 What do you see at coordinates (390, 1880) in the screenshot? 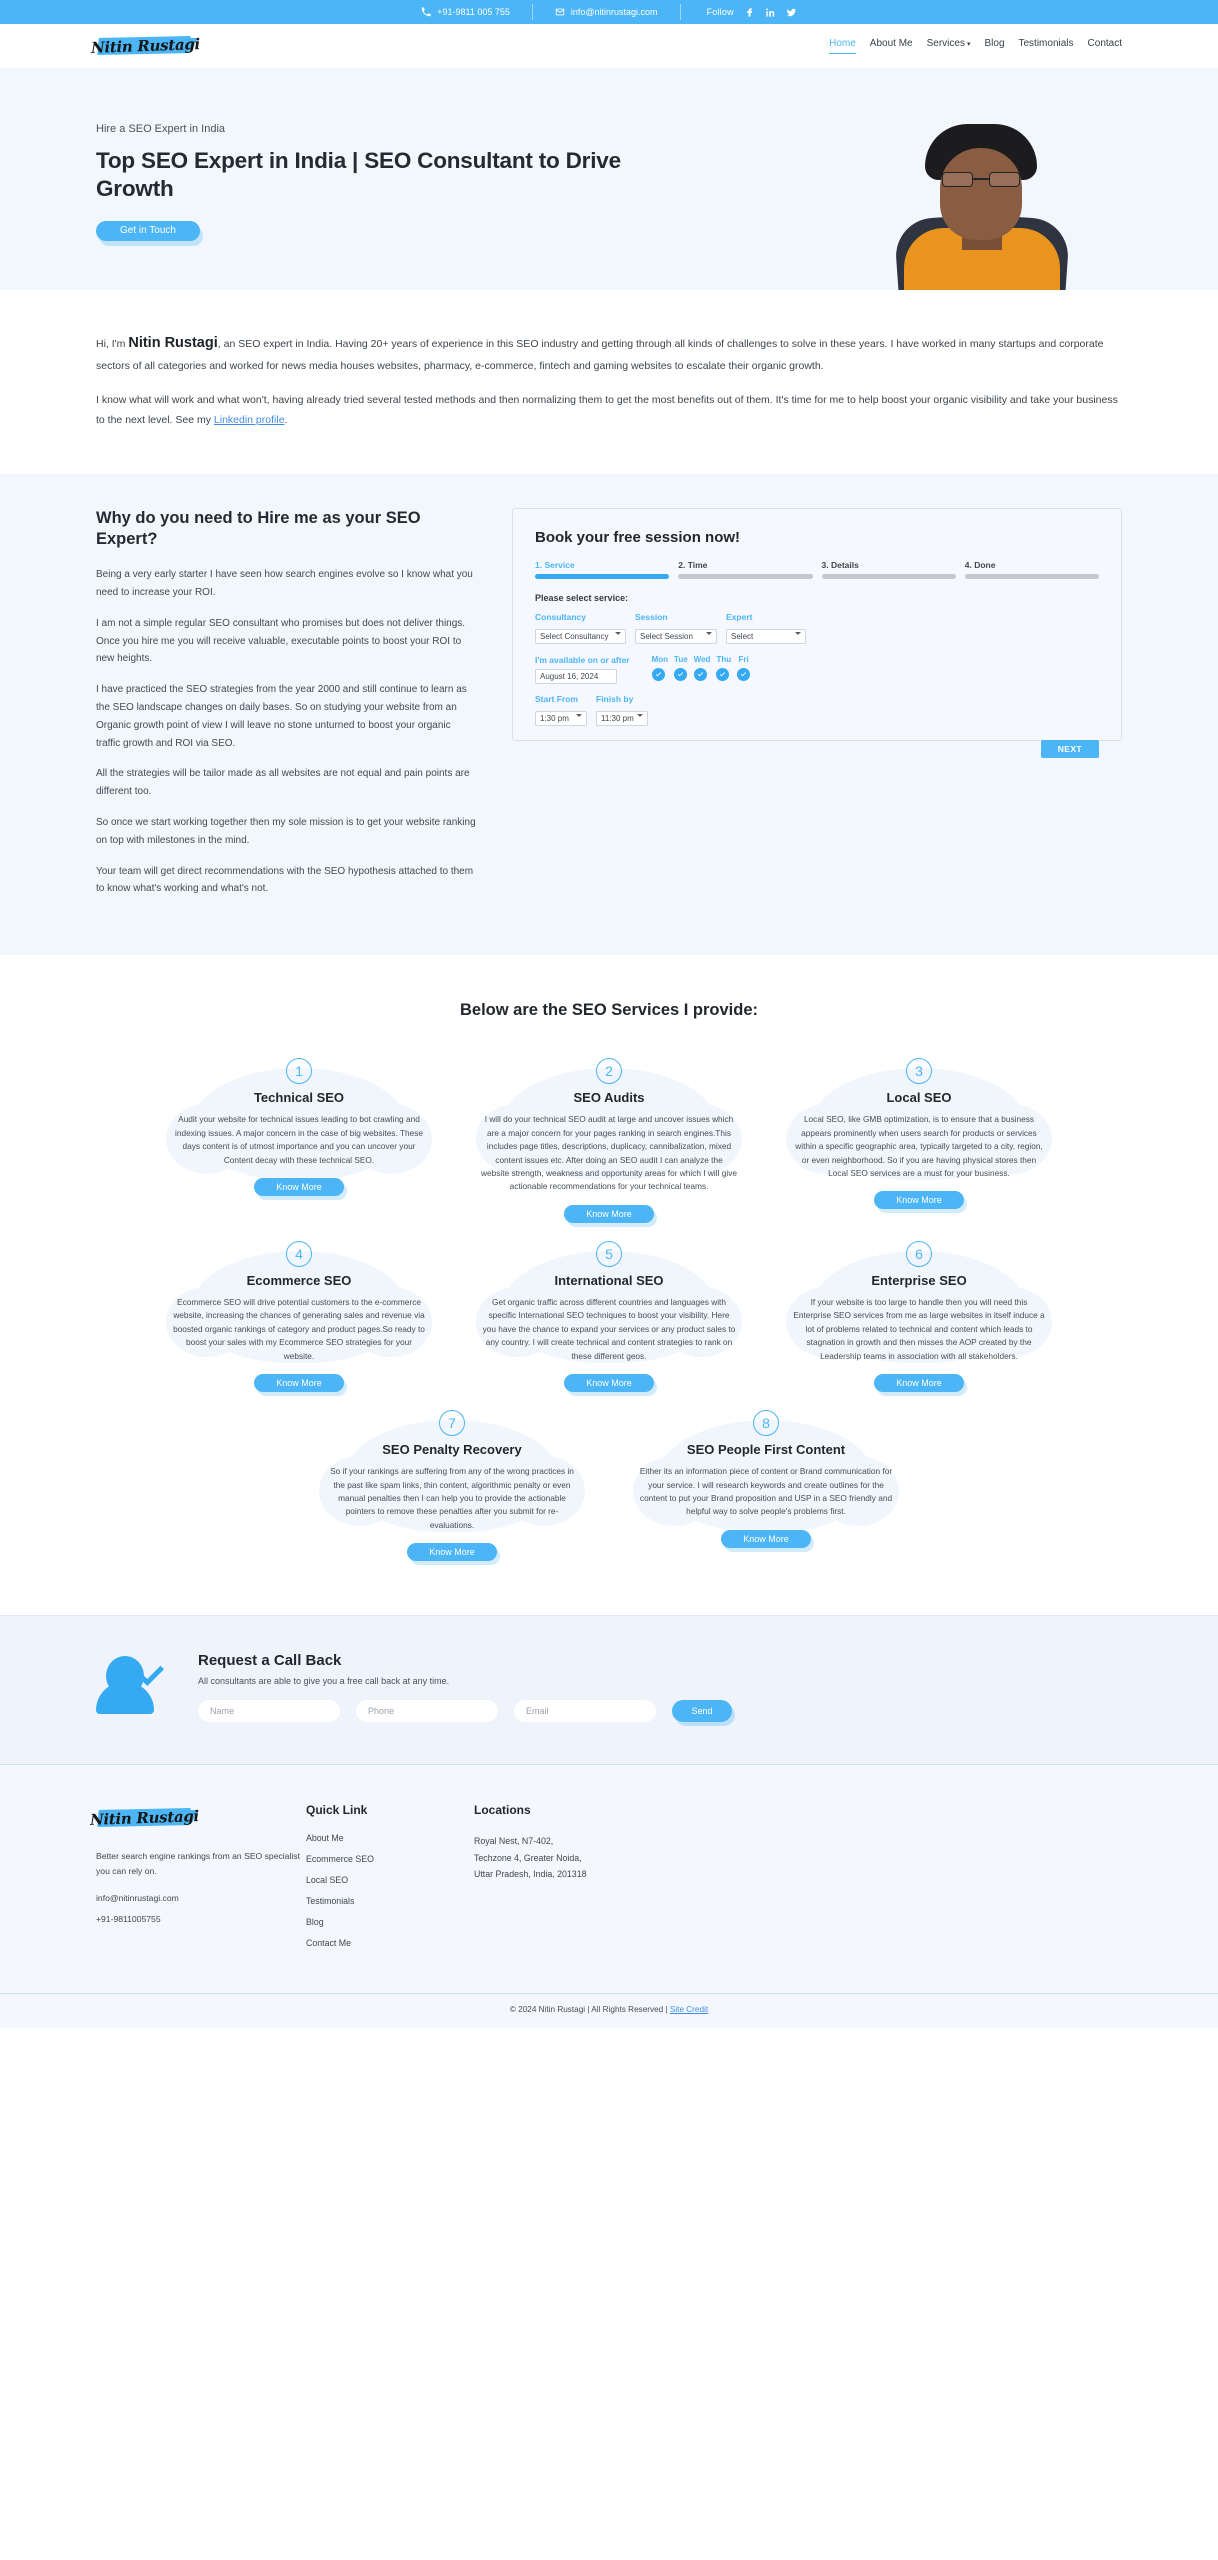
I see `footer-link-local-seo: Local SEO` at bounding box center [390, 1880].